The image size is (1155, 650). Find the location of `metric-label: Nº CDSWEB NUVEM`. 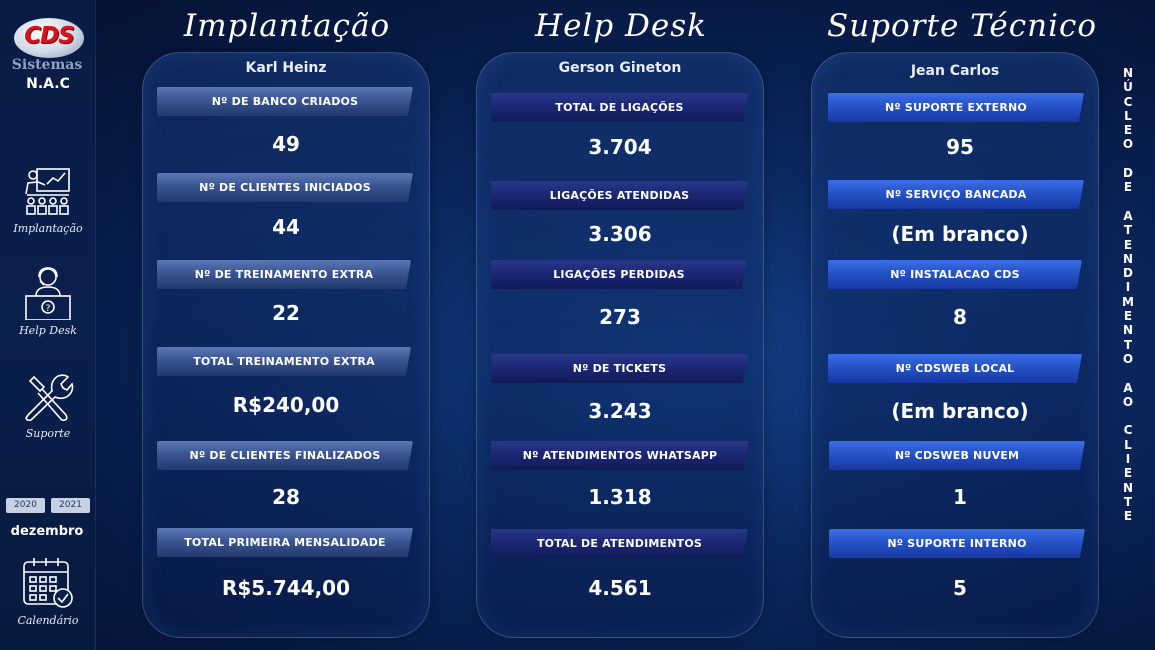

metric-label: Nº CDSWEB NUVEM is located at coordinates (957, 455).